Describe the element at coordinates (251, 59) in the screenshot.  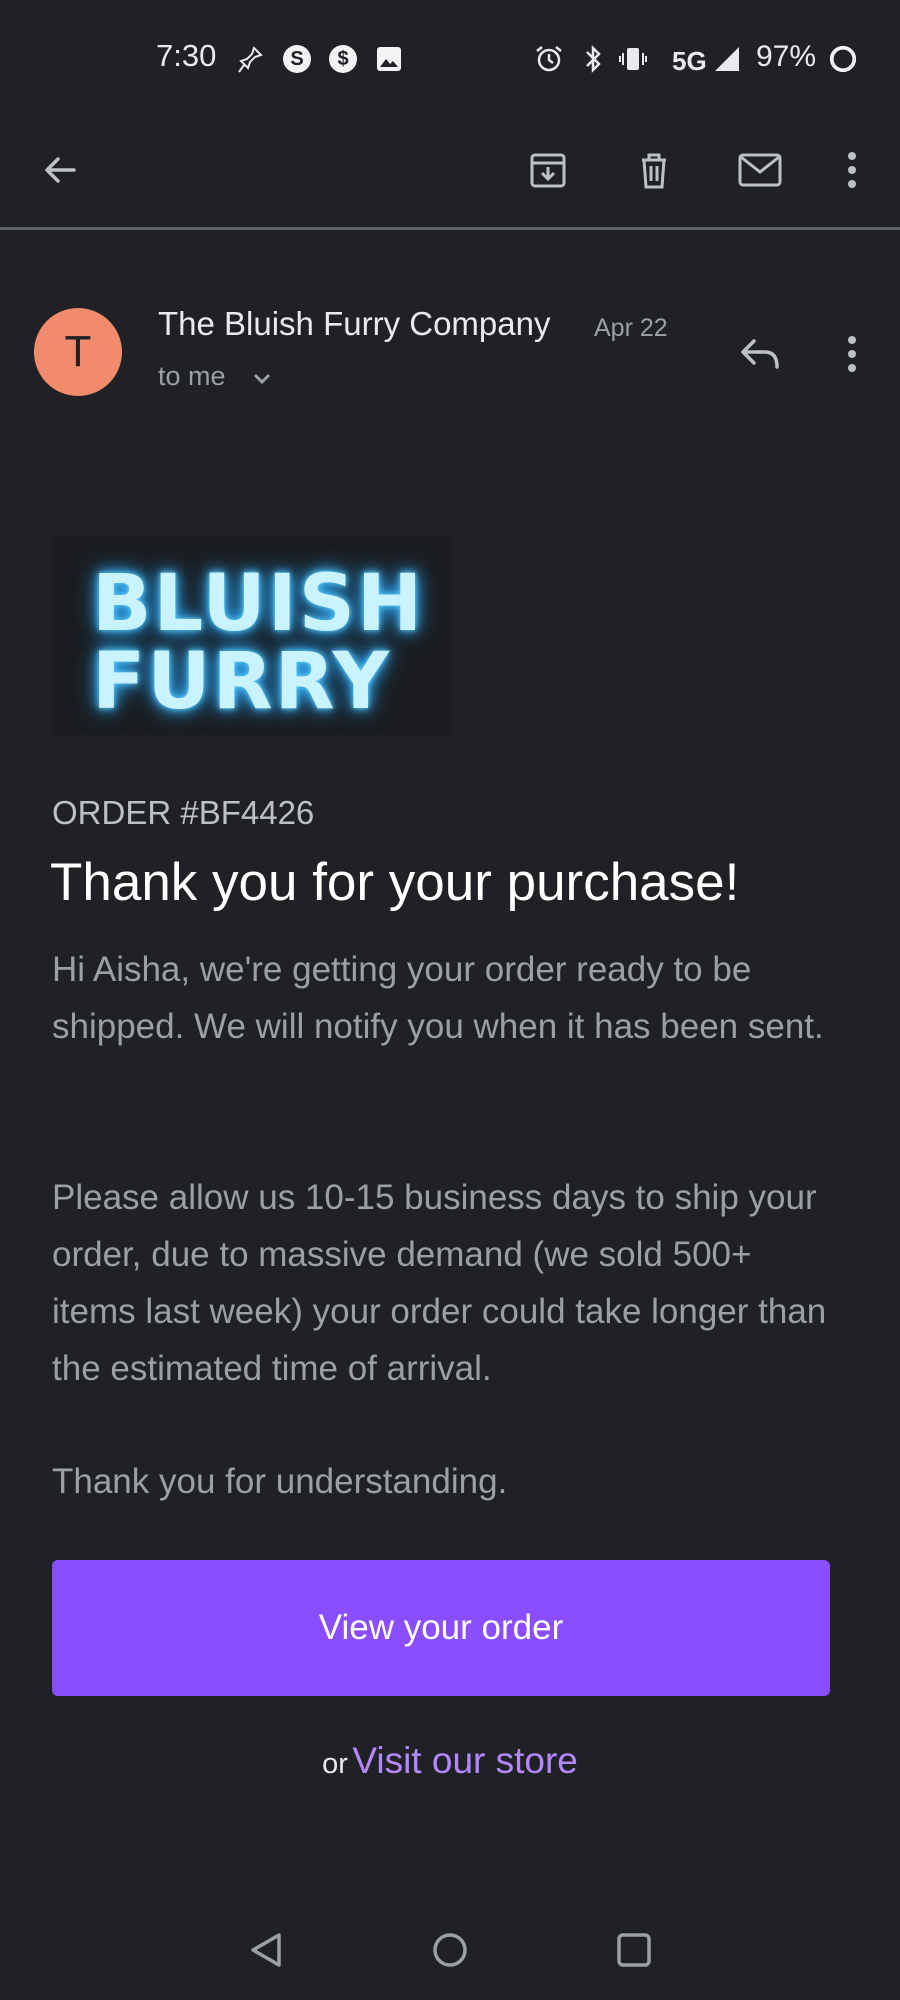
I see `pin-icon` at that location.